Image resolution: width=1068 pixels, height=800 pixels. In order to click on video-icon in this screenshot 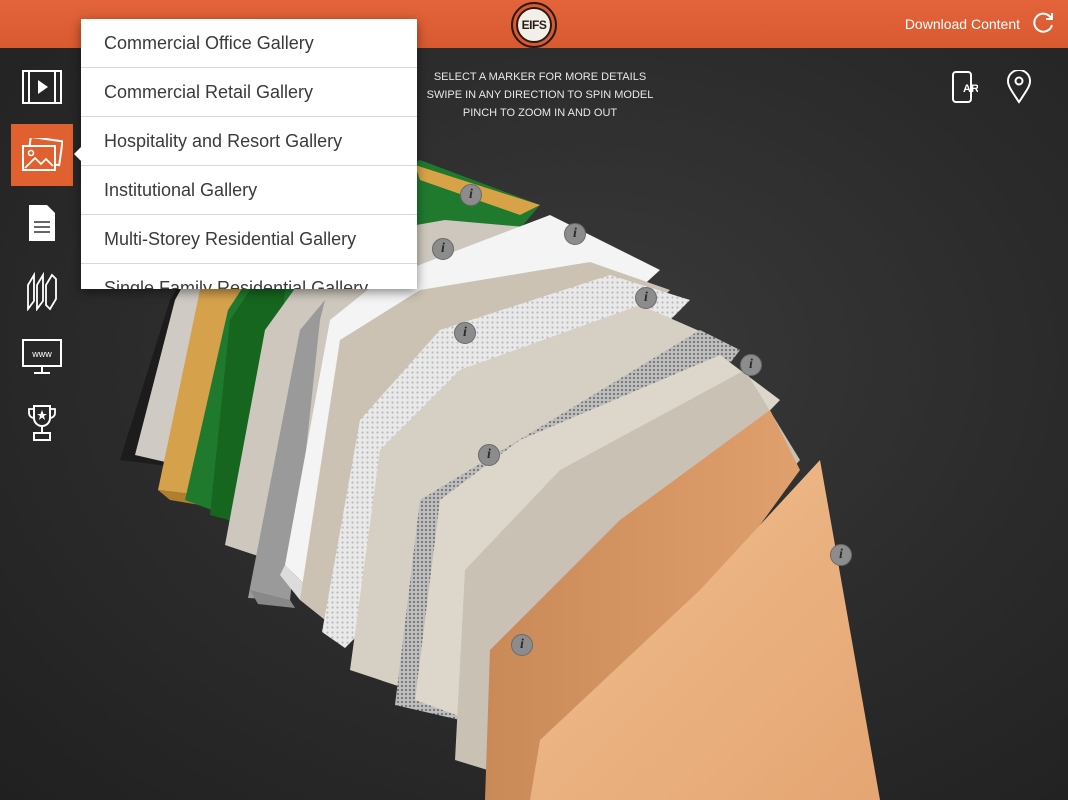, I will do `click(42, 87)`.